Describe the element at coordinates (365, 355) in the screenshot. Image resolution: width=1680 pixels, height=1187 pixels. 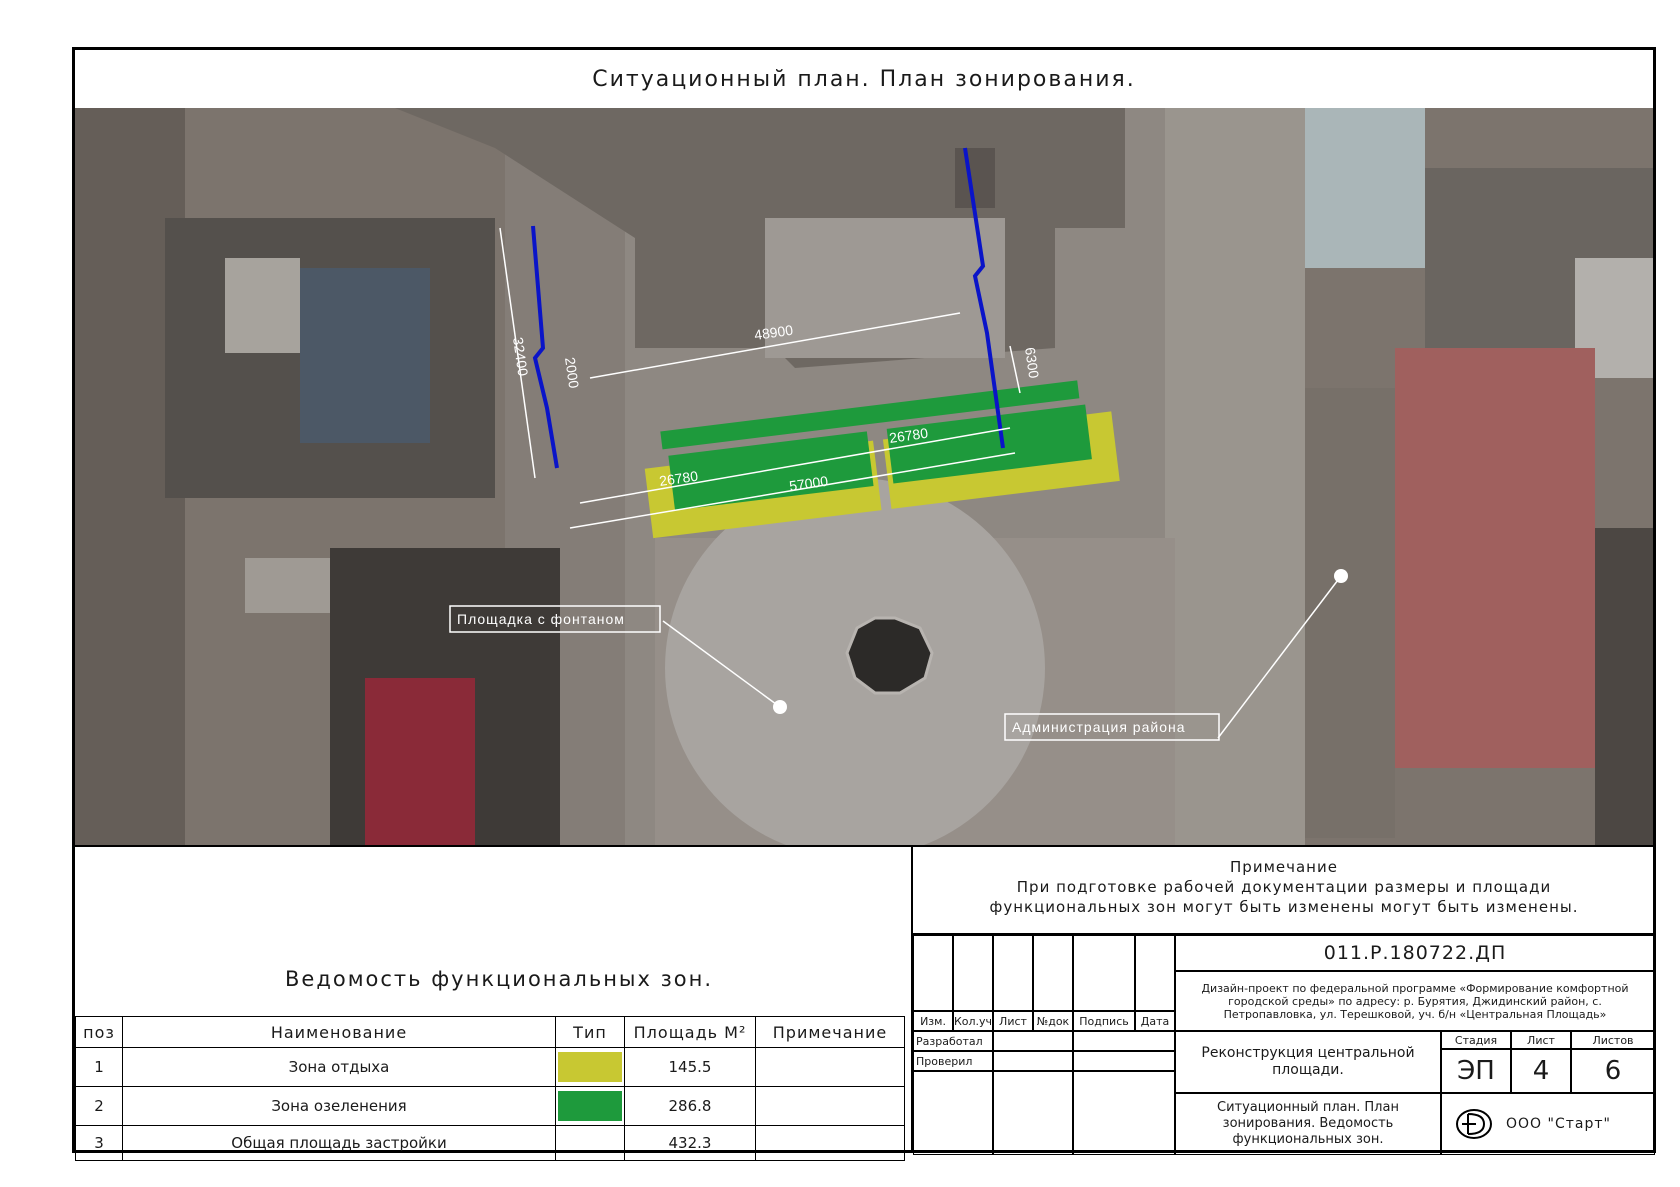
I see `building-blue-roof` at that location.